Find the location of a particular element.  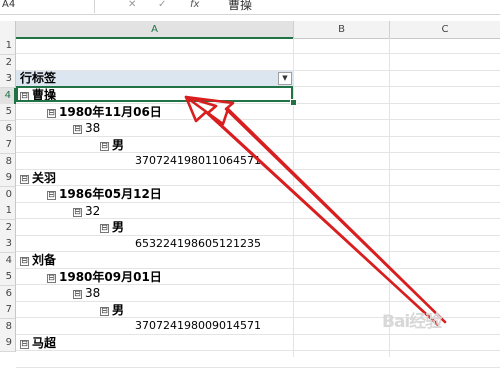

watermark-logo: Bai经验 is located at coordinates (412, 322).